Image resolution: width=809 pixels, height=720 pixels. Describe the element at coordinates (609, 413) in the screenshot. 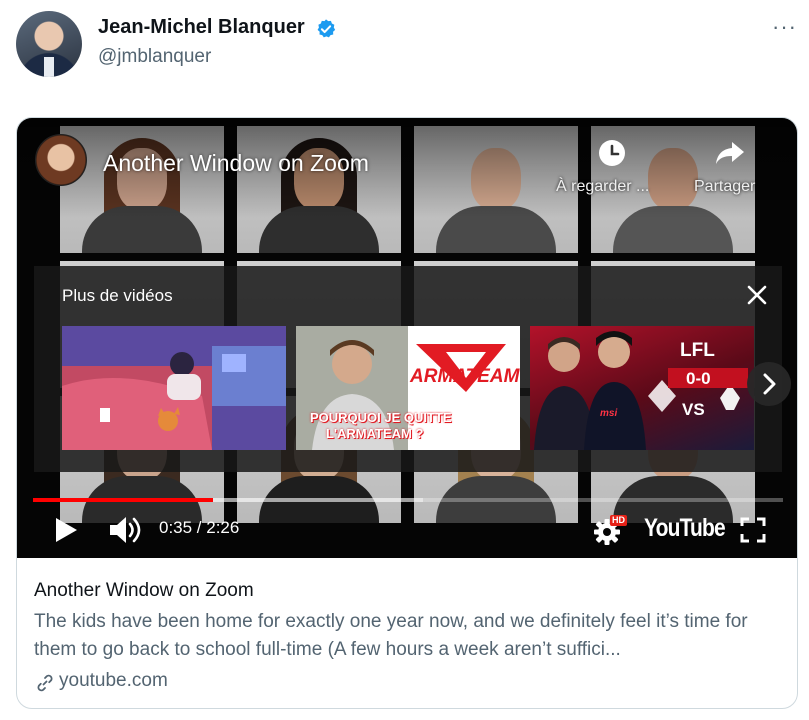

I see `sponsor-text: msi` at that location.